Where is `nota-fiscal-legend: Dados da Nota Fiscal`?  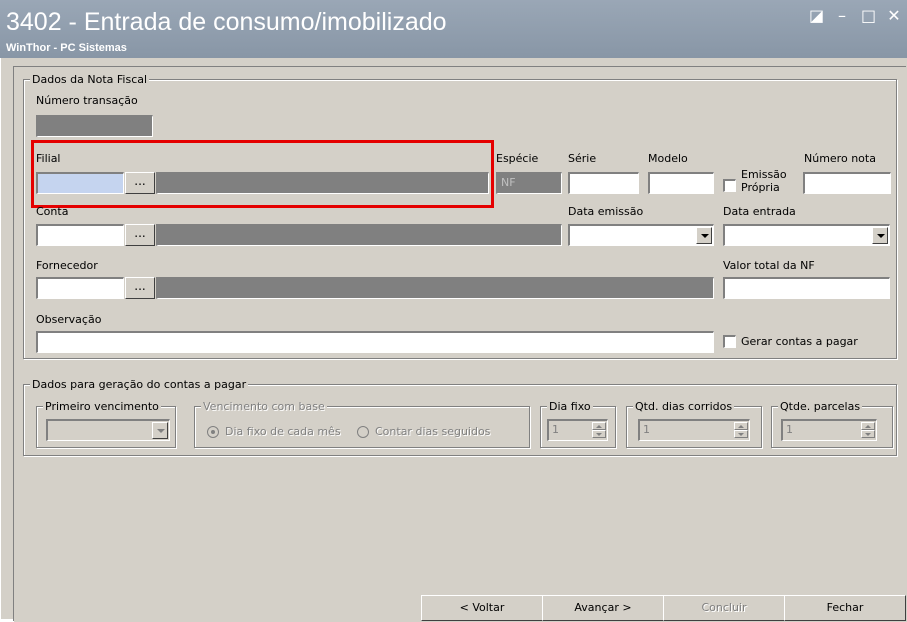 nota-fiscal-legend: Dados da Nota Fiscal is located at coordinates (90, 79).